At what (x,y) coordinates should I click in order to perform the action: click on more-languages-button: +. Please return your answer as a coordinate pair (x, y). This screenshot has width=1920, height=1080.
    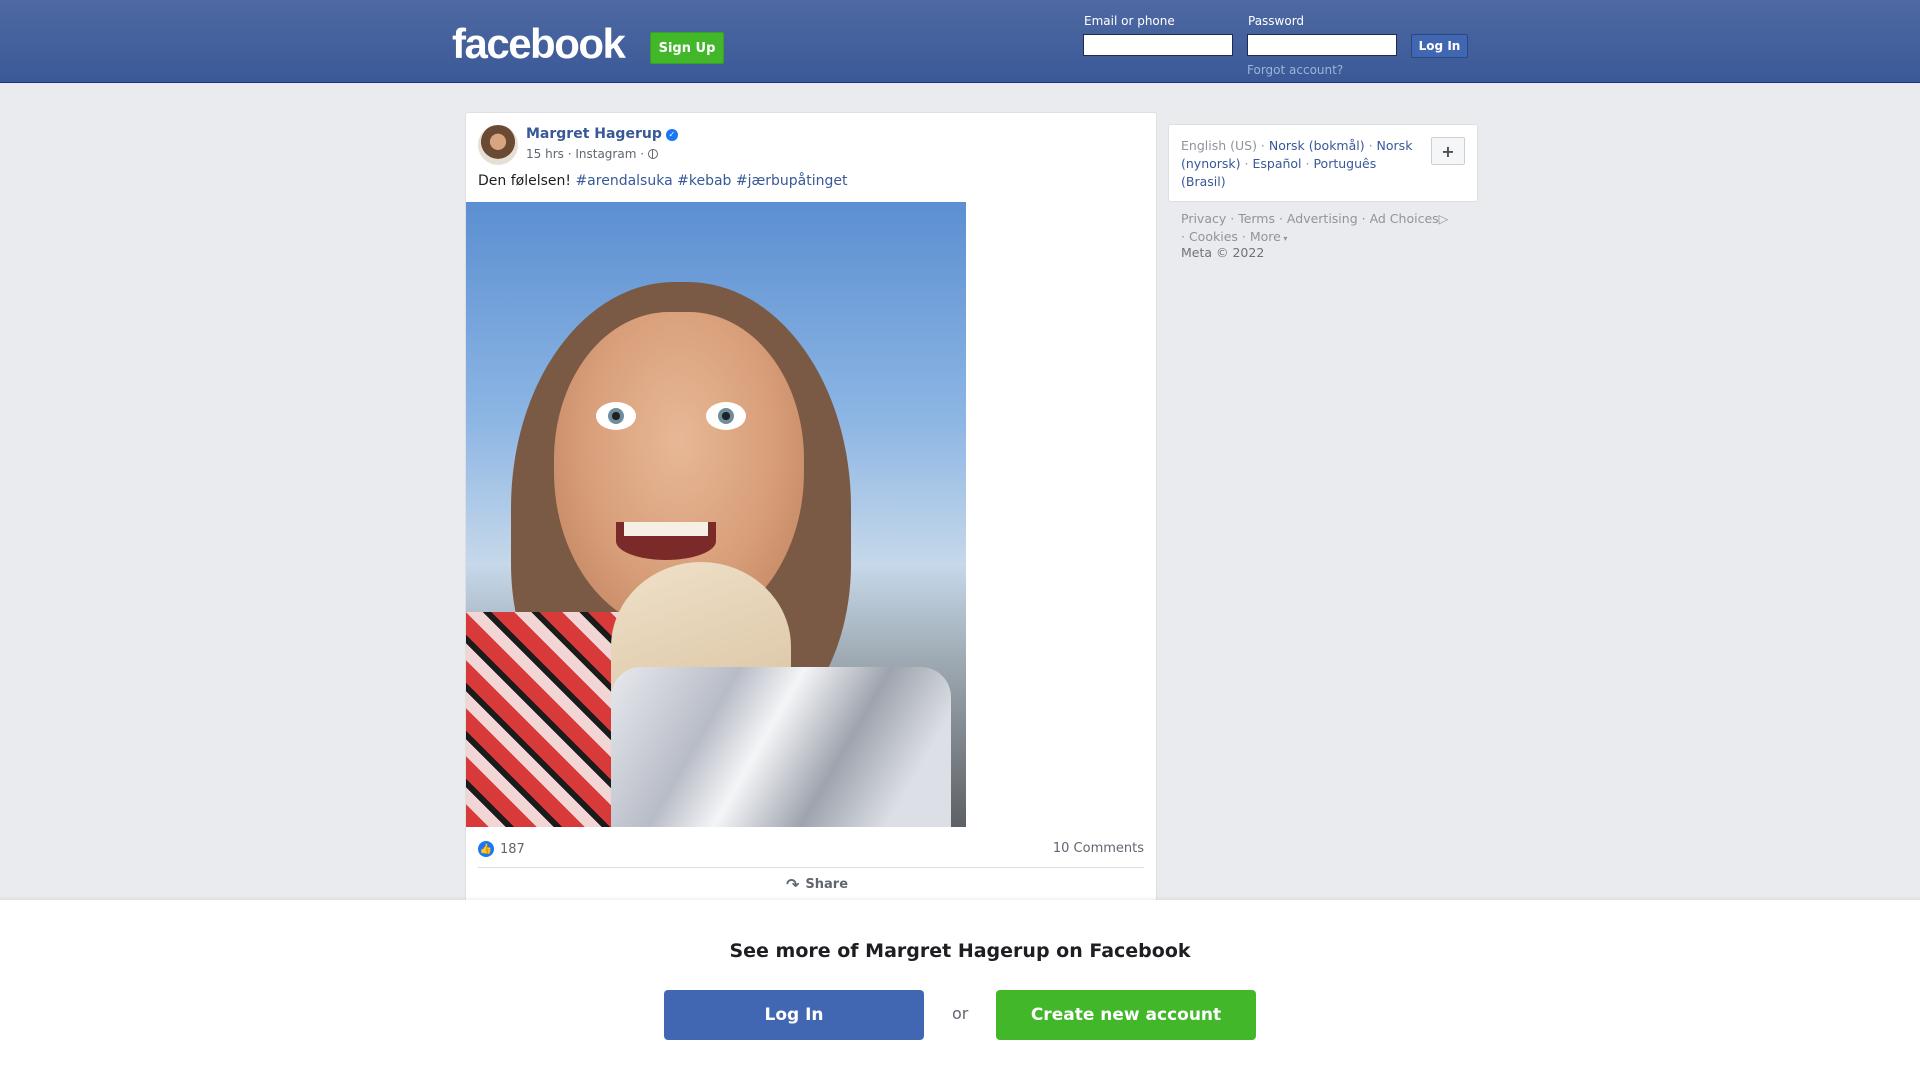
    Looking at the image, I should click on (1448, 151).